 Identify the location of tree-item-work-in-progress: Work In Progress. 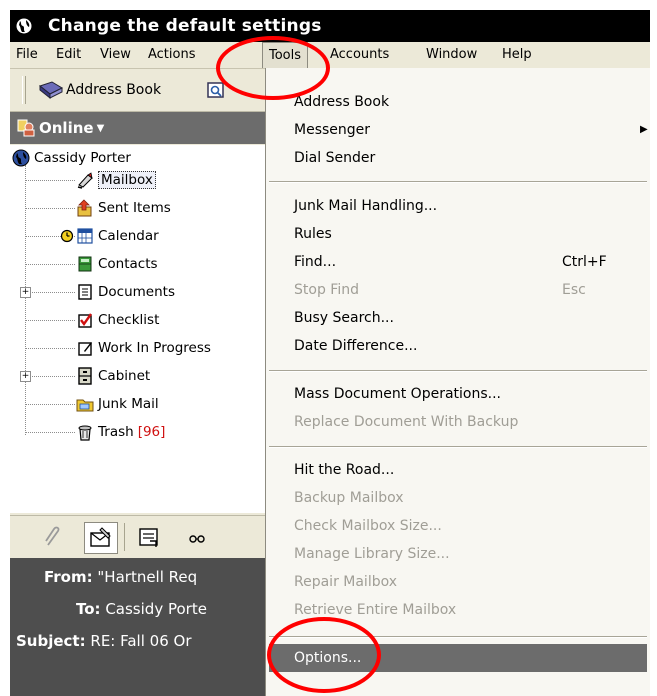
(143, 348).